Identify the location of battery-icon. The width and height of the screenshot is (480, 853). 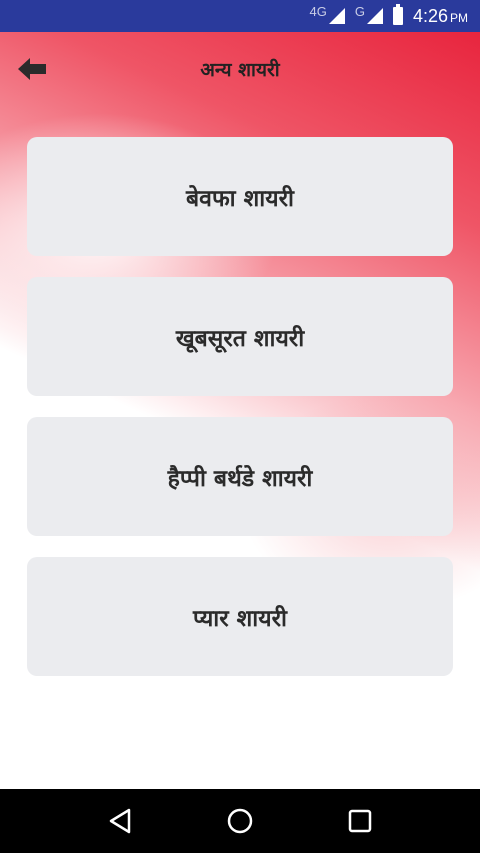
(397, 14).